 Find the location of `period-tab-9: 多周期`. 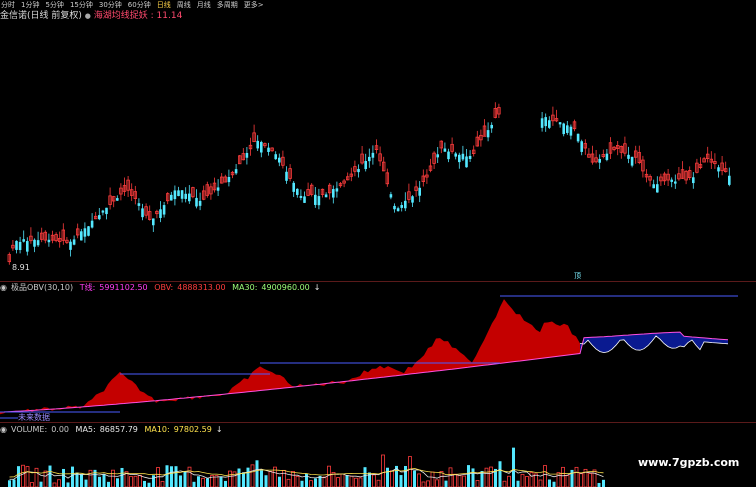

period-tab-9: 多周期 is located at coordinates (227, 5).